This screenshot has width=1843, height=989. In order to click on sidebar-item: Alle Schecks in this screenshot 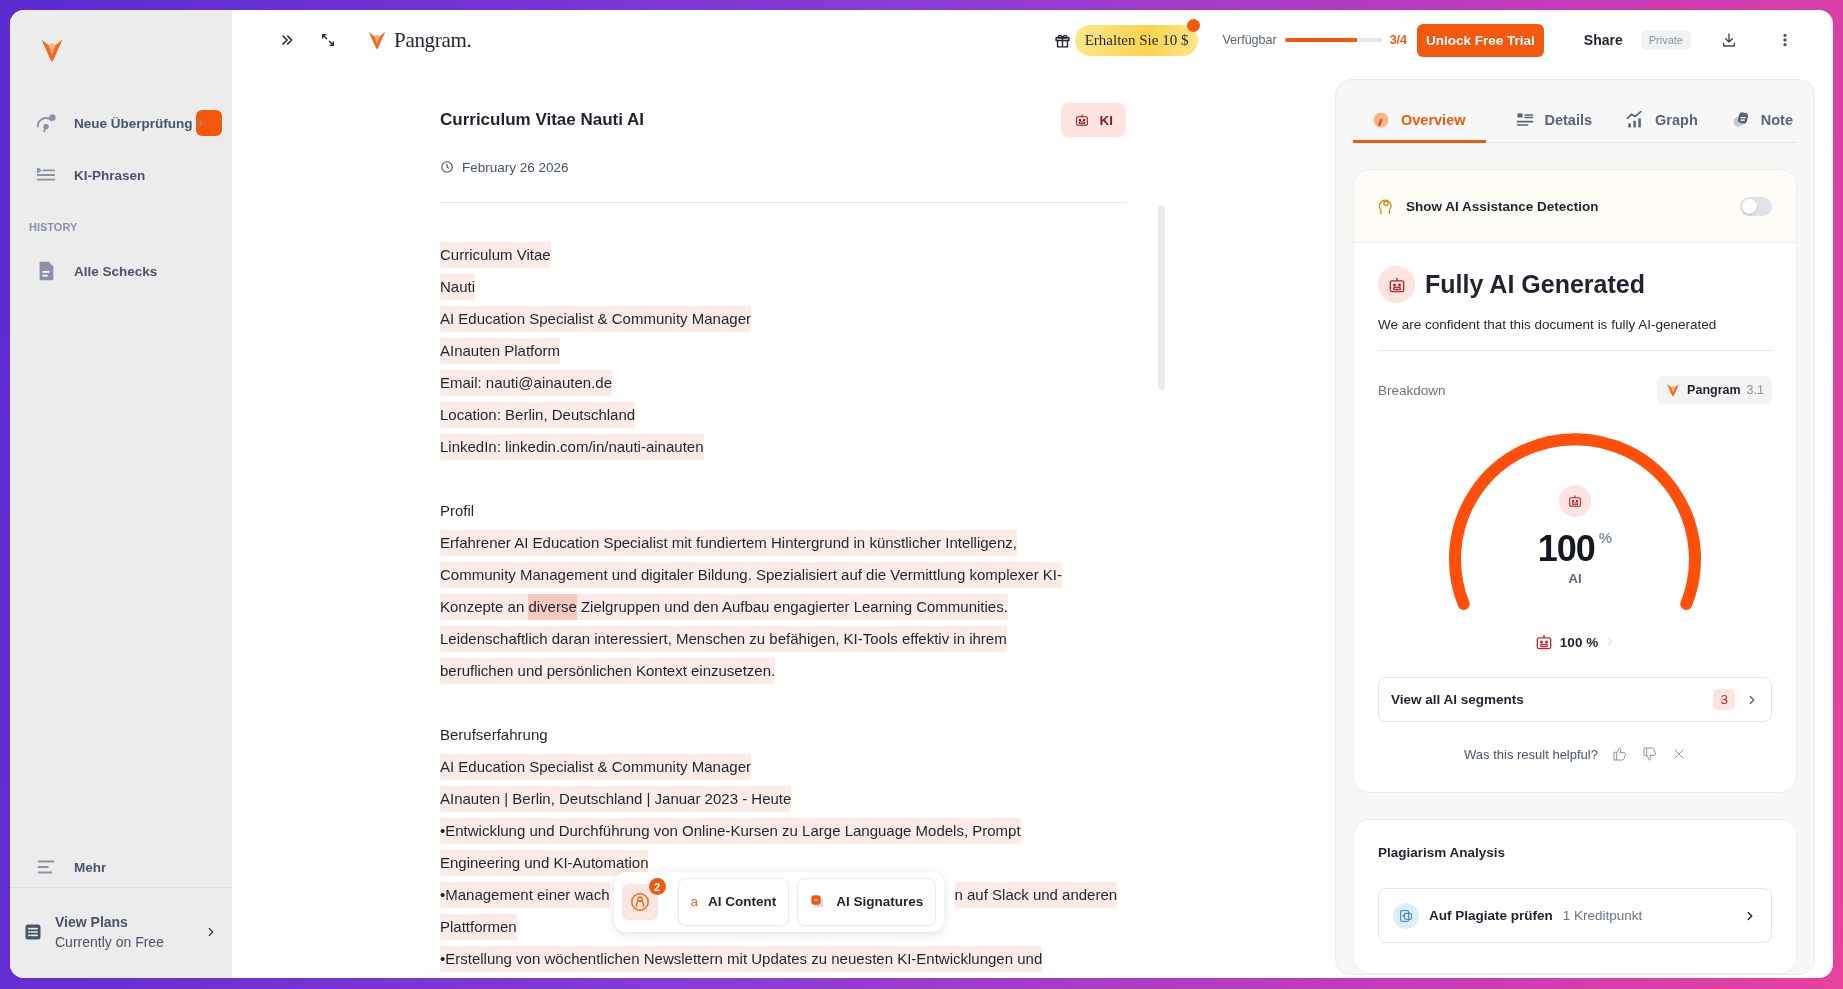, I will do `click(121, 271)`.